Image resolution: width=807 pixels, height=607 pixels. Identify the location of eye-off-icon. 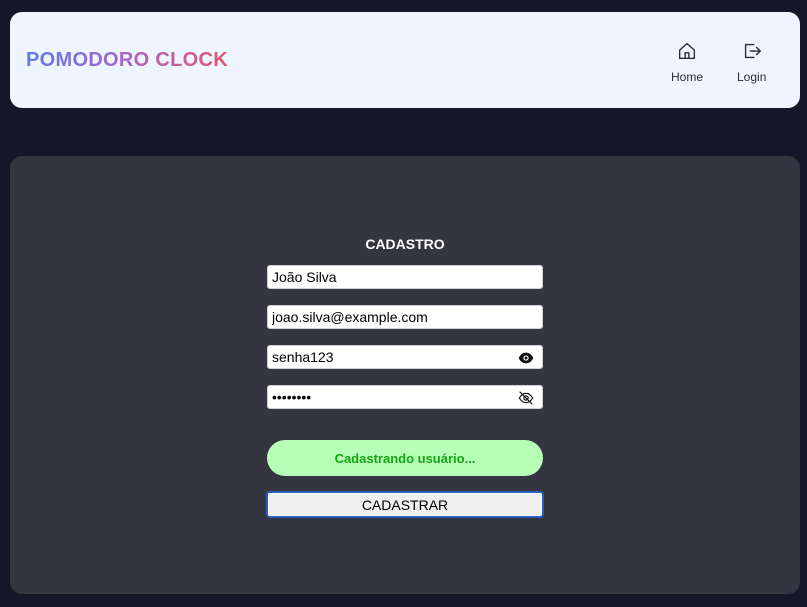
(526, 398).